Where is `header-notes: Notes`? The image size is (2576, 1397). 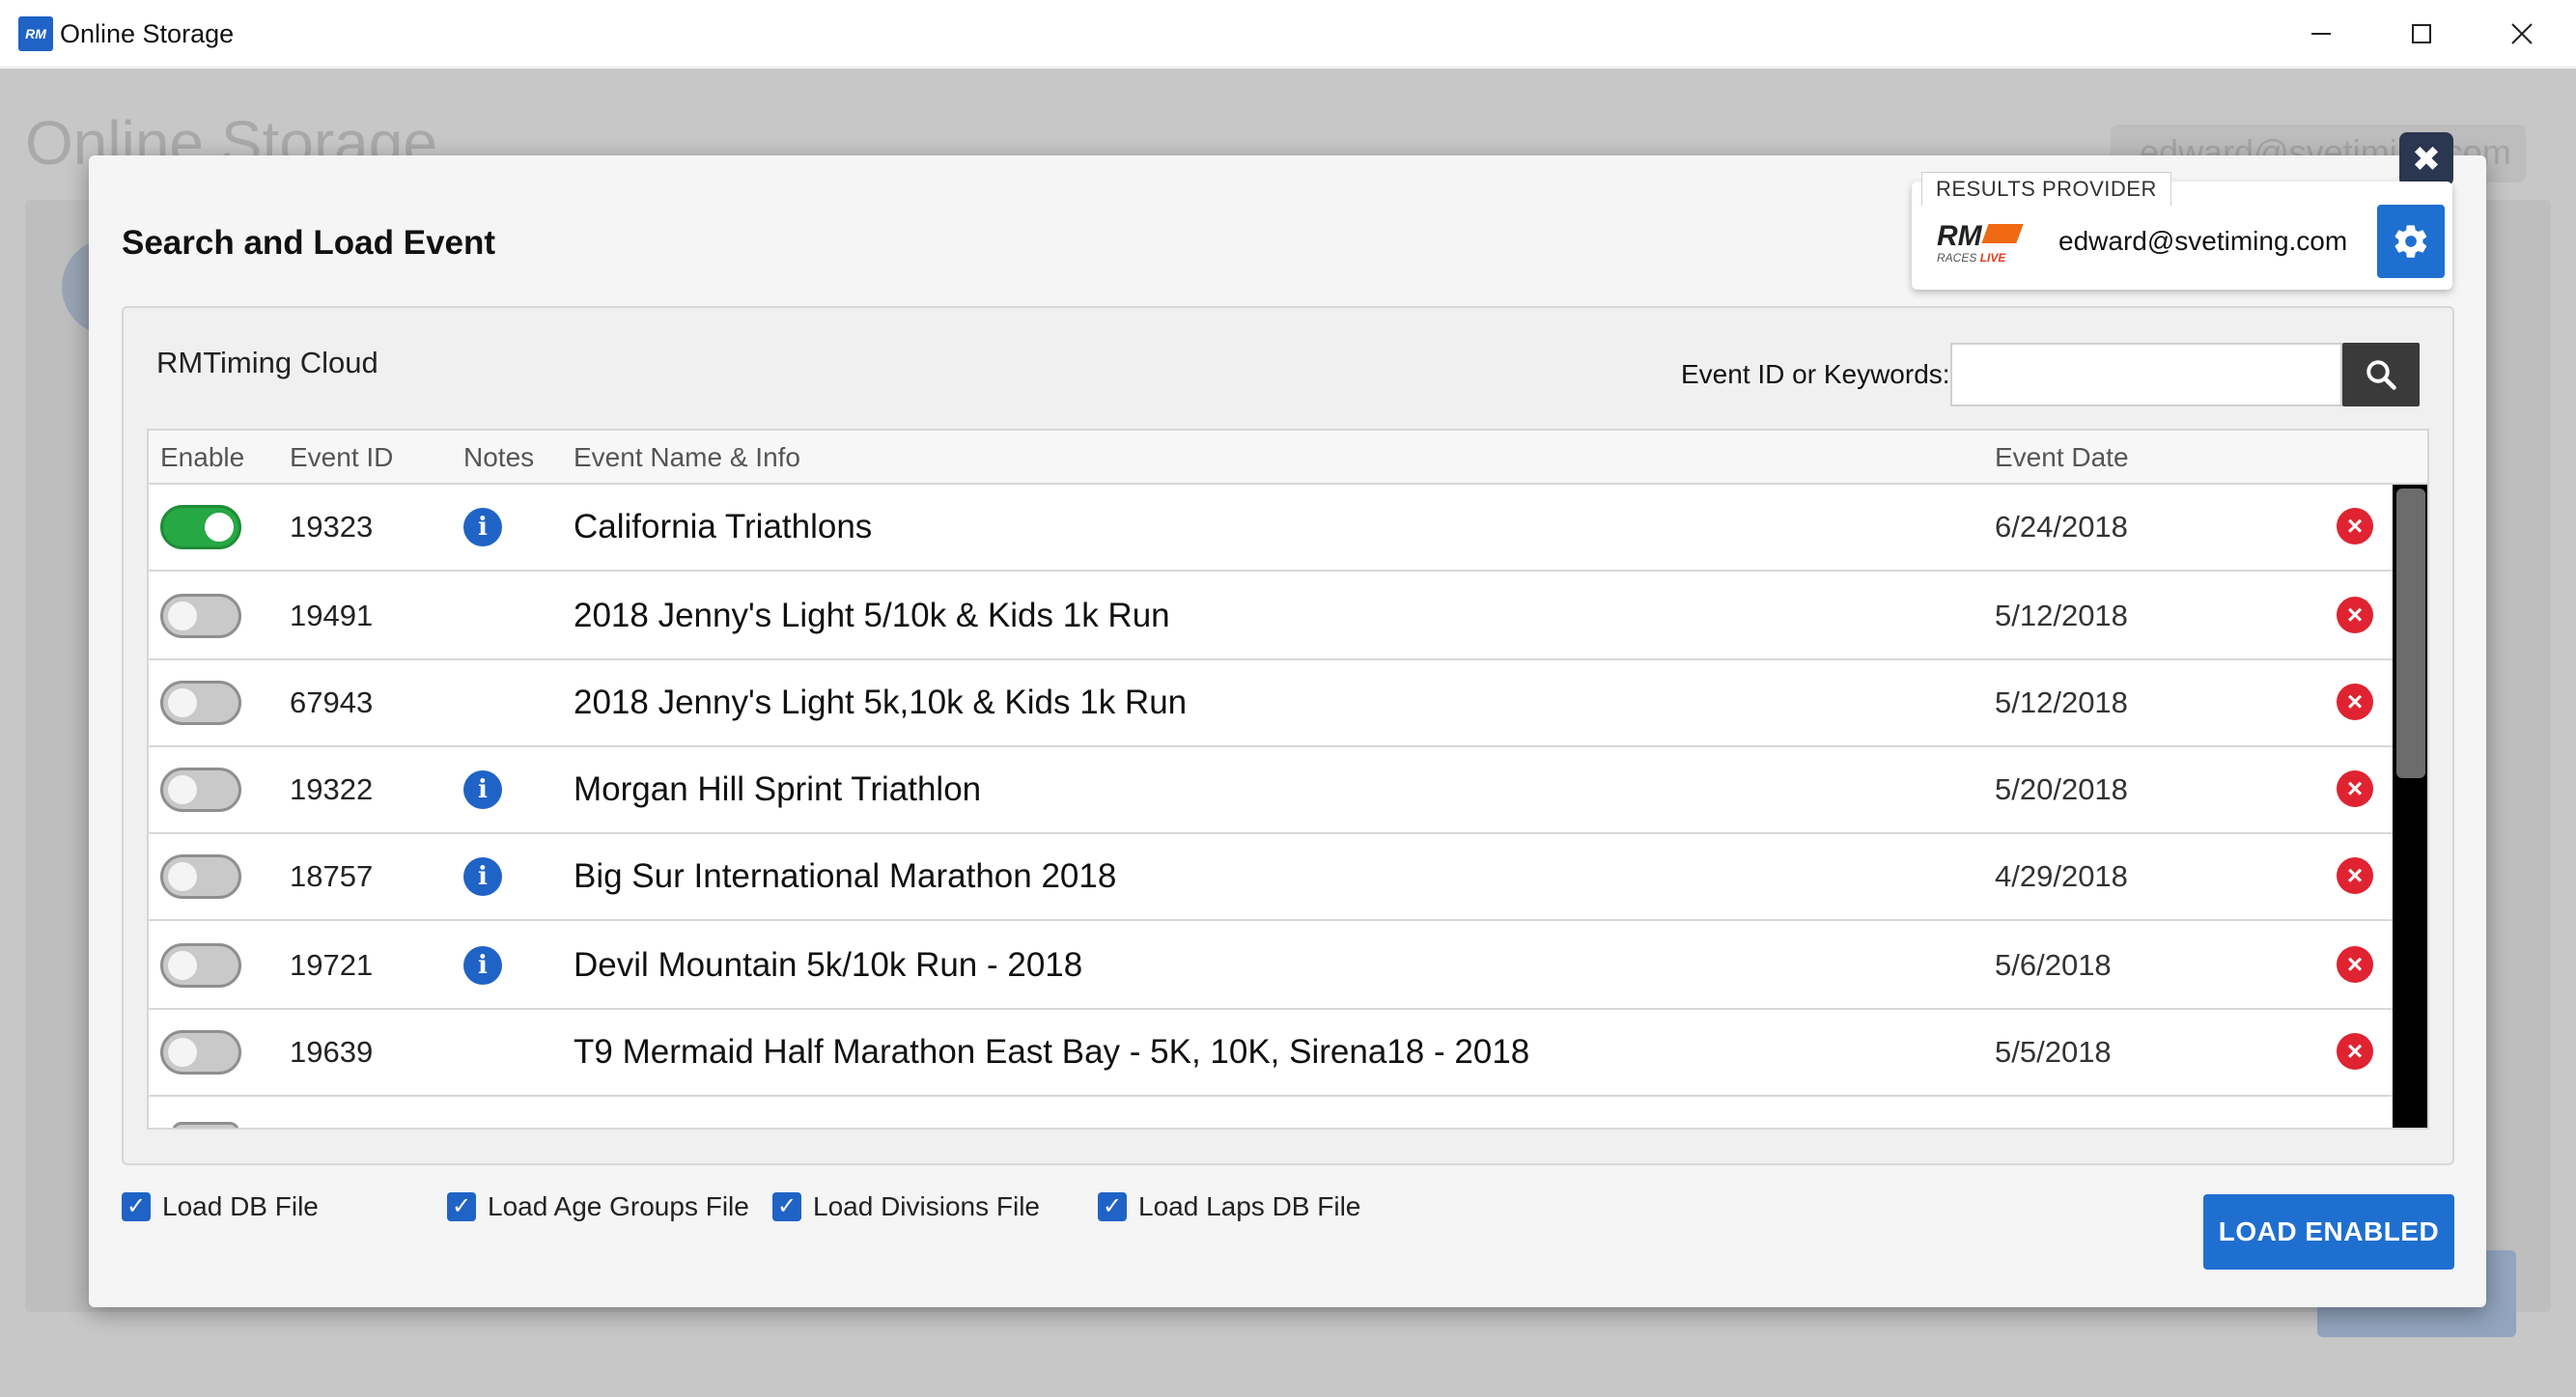 header-notes: Notes is located at coordinates (499, 457).